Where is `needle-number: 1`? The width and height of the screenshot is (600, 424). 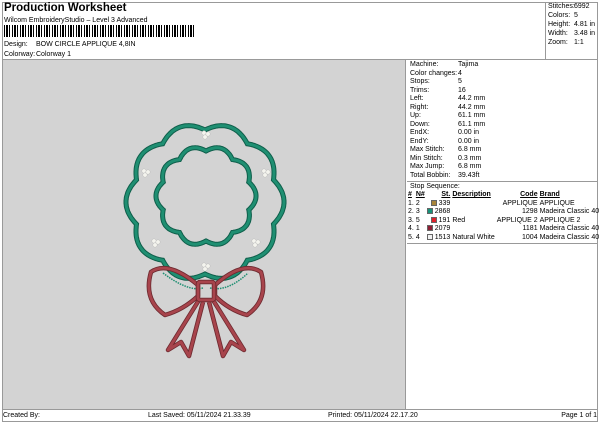
needle-number: 1 is located at coordinates (417, 229).